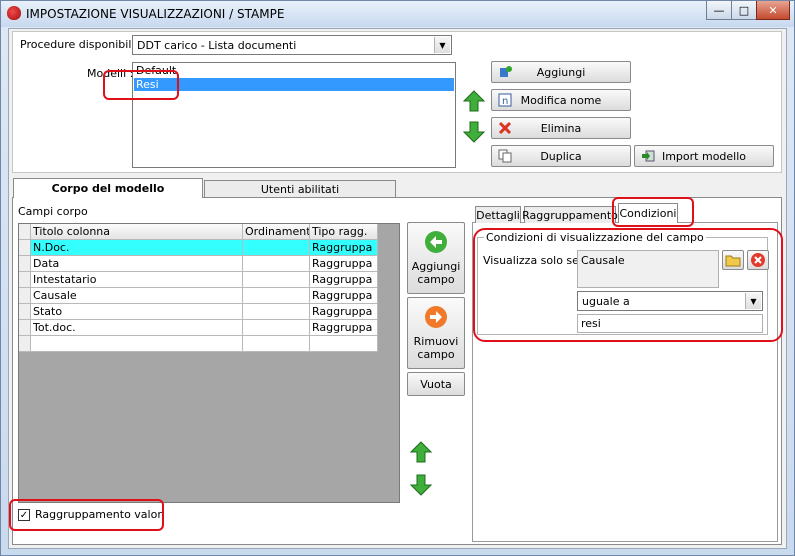 Image resolution: width=795 pixels, height=556 pixels. Describe the element at coordinates (137, 232) in the screenshot. I see `column-header-titolo: Titolo colonna` at that location.